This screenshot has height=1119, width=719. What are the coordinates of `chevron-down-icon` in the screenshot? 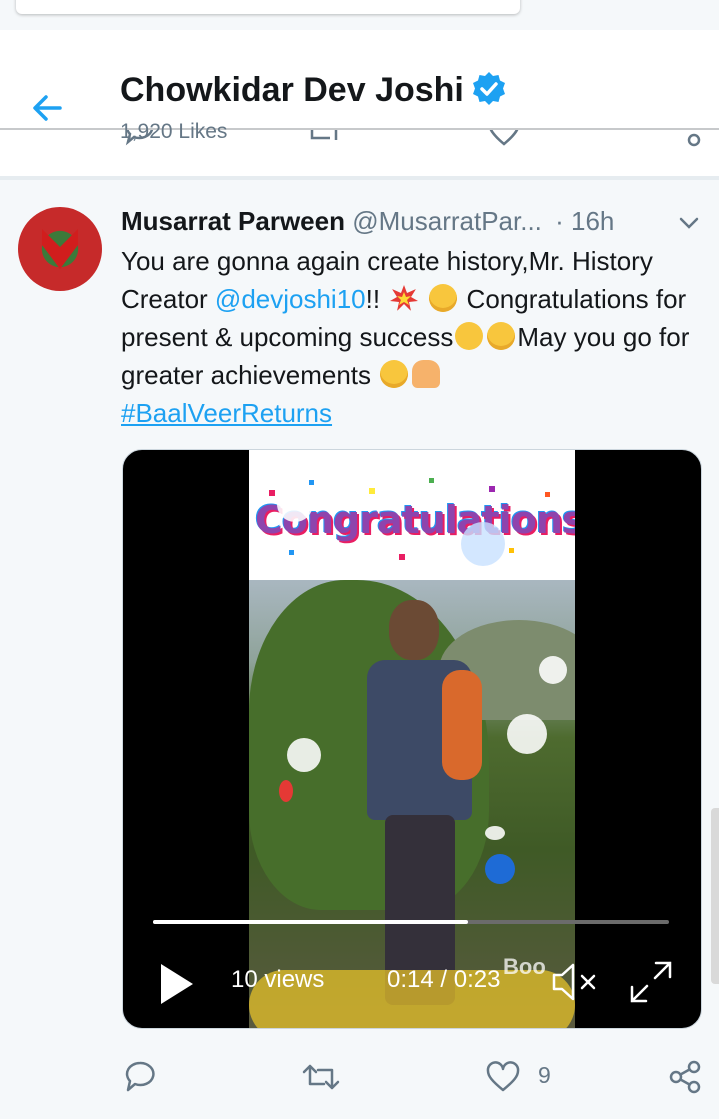 It's located at (689, 223).